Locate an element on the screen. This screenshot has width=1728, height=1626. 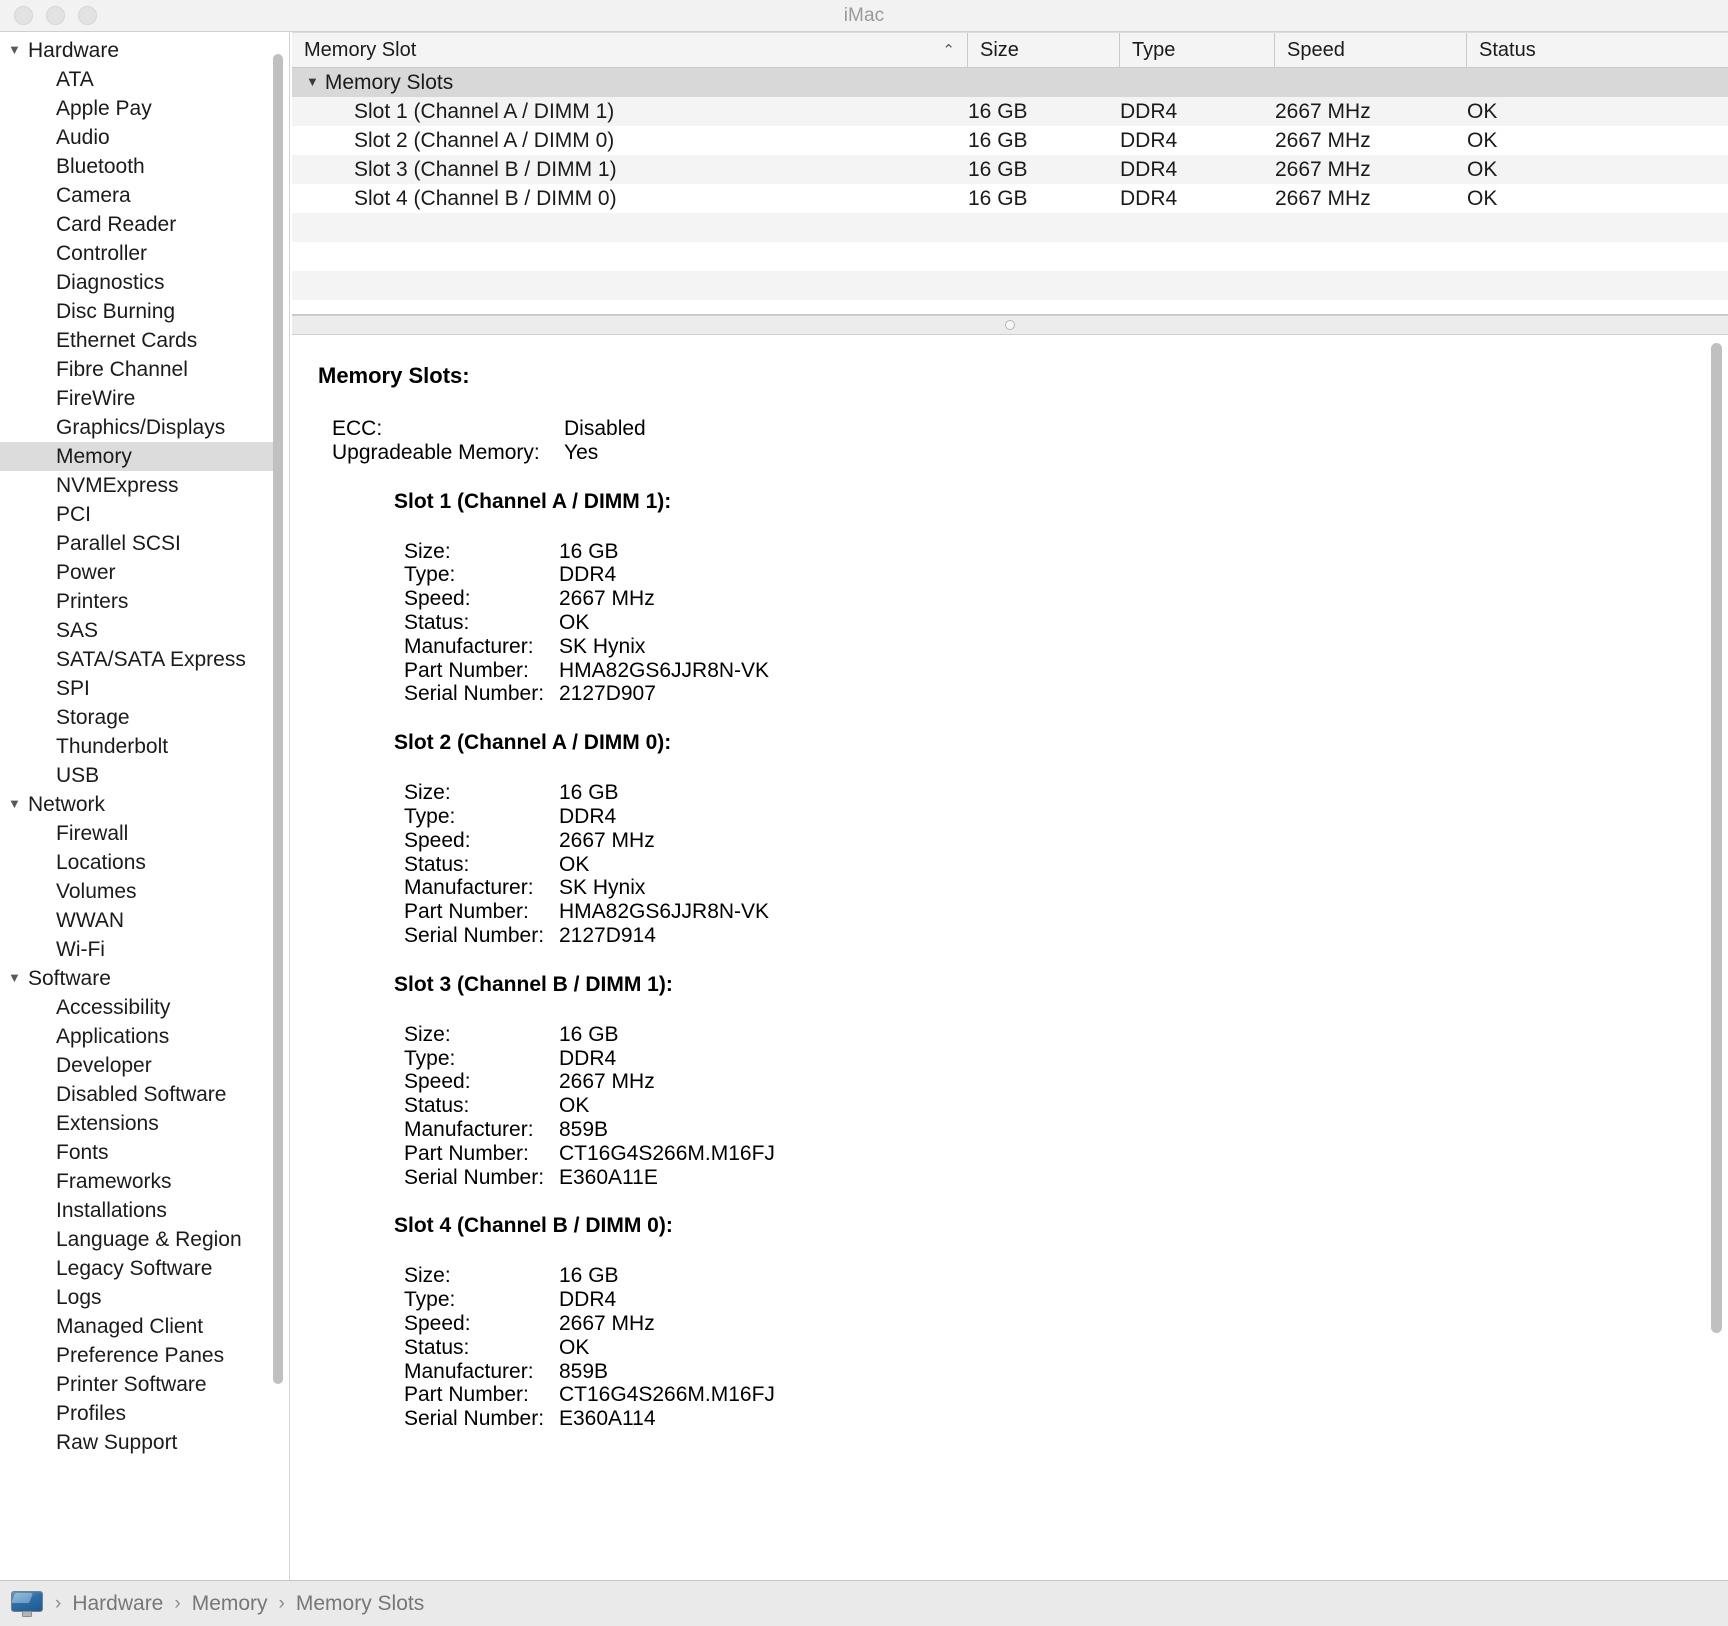
sidebar-scrollbar is located at coordinates (278, 806).